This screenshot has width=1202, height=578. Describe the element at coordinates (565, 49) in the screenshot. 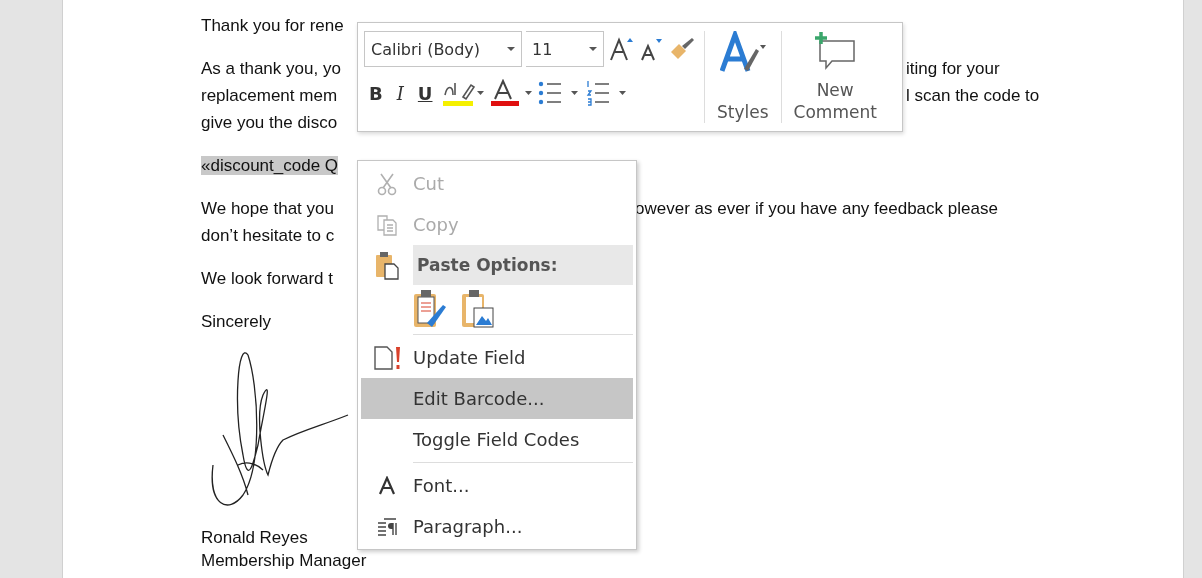

I see `font-size-dropdown: 11` at that location.